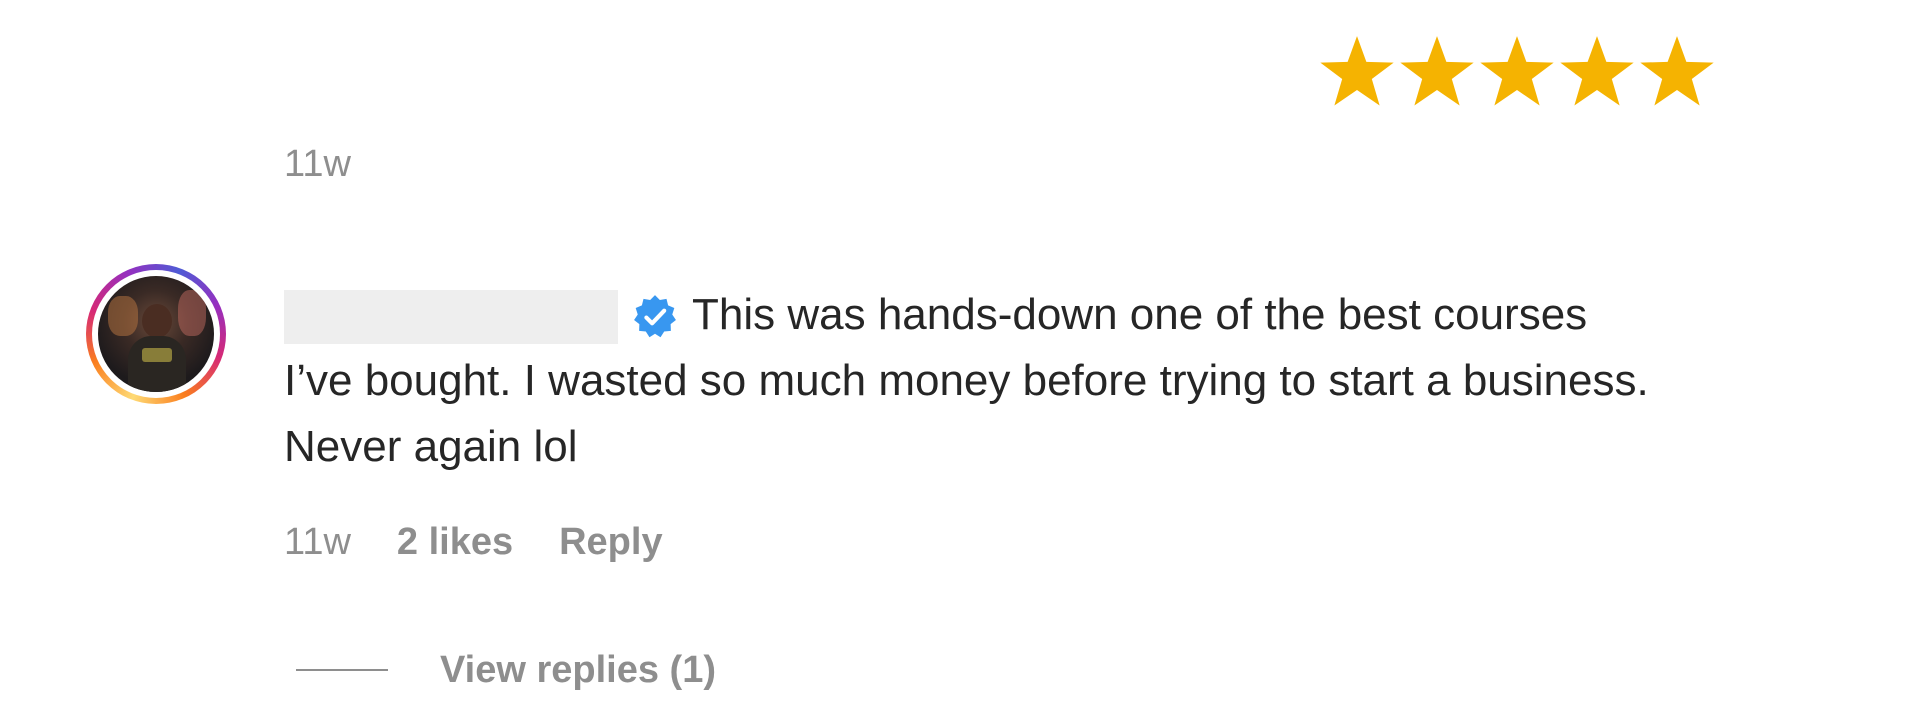 This screenshot has width=1920, height=714. What do you see at coordinates (455, 542) in the screenshot?
I see `likes-count: 2 likes` at bounding box center [455, 542].